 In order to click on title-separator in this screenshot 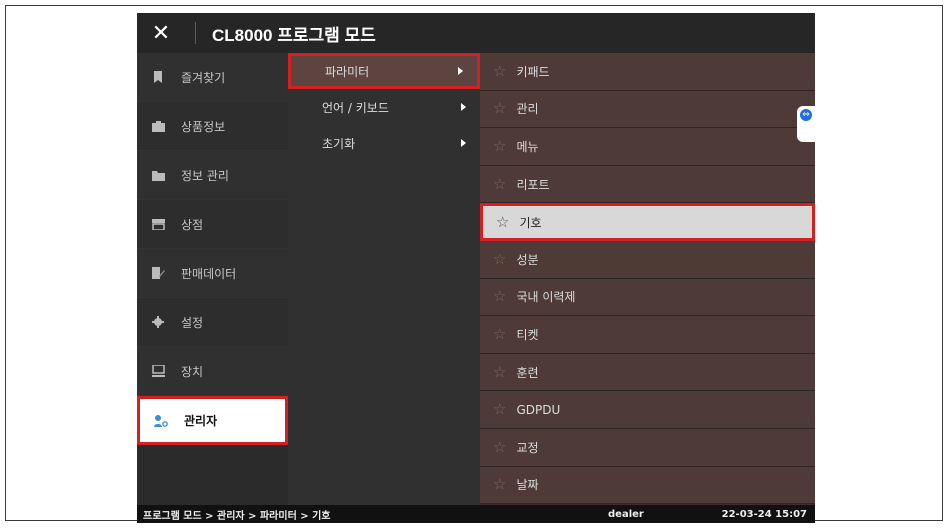, I will do `click(195, 33)`.